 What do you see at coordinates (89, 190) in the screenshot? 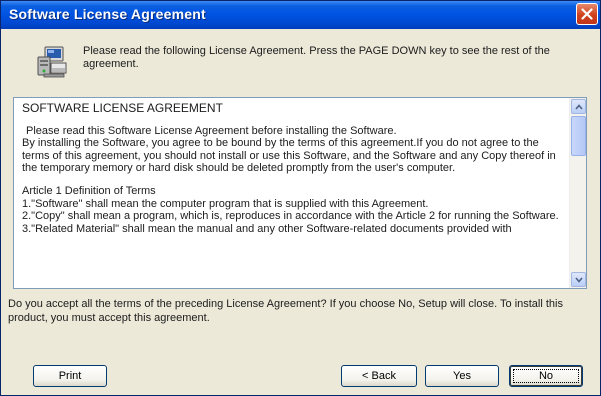
I see `article-title: Article 1 Definition of Terms` at bounding box center [89, 190].